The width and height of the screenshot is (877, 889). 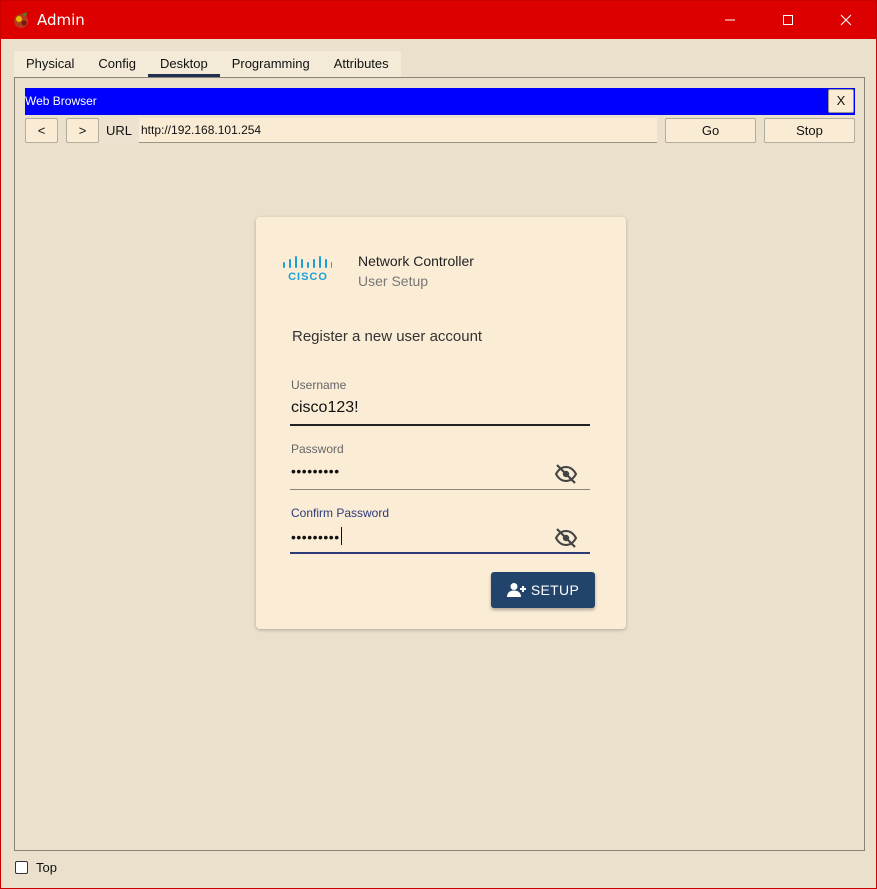 I want to click on username-label: Username, so click(x=319, y=385).